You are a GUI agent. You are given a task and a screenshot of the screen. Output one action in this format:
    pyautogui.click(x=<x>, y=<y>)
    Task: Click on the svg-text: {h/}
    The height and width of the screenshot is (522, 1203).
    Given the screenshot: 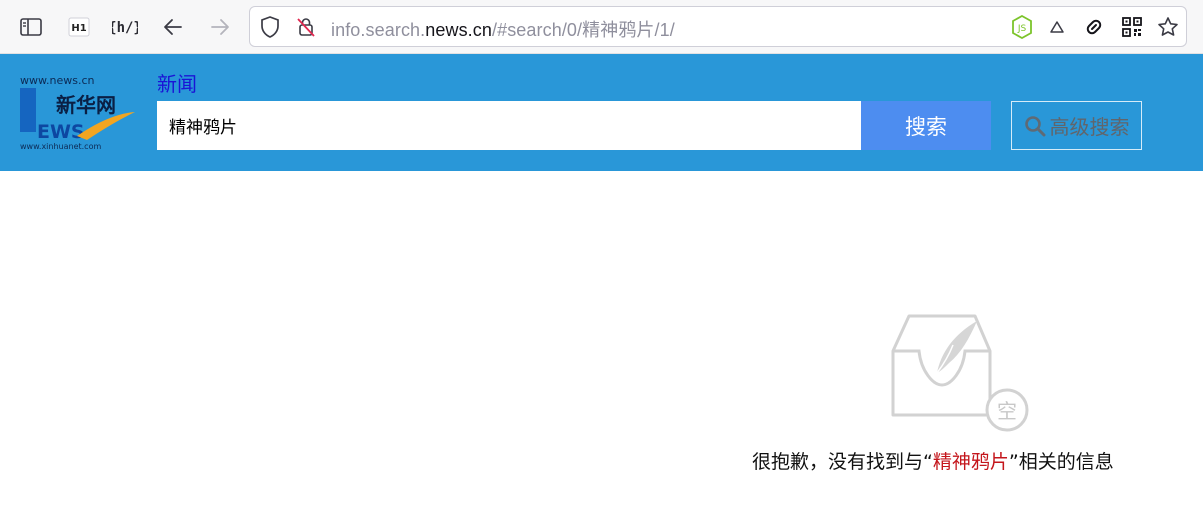 What is the action you would take?
    pyautogui.click(x=125, y=28)
    